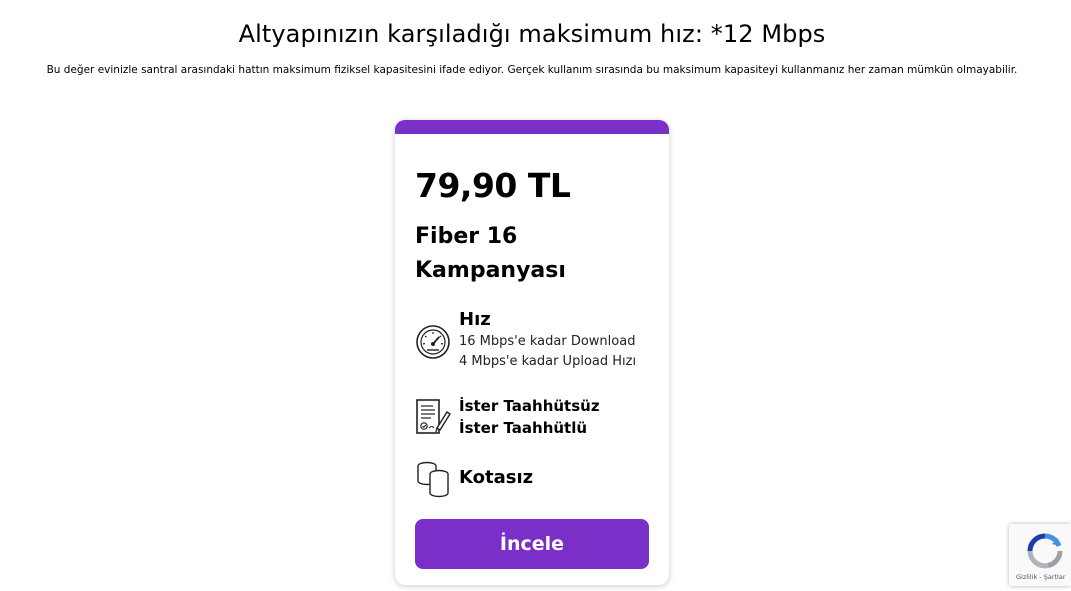 This screenshot has width=1071, height=591. What do you see at coordinates (1041, 577) in the screenshot?
I see `recaptcha-links: Gizlilik - Şartlar` at bounding box center [1041, 577].